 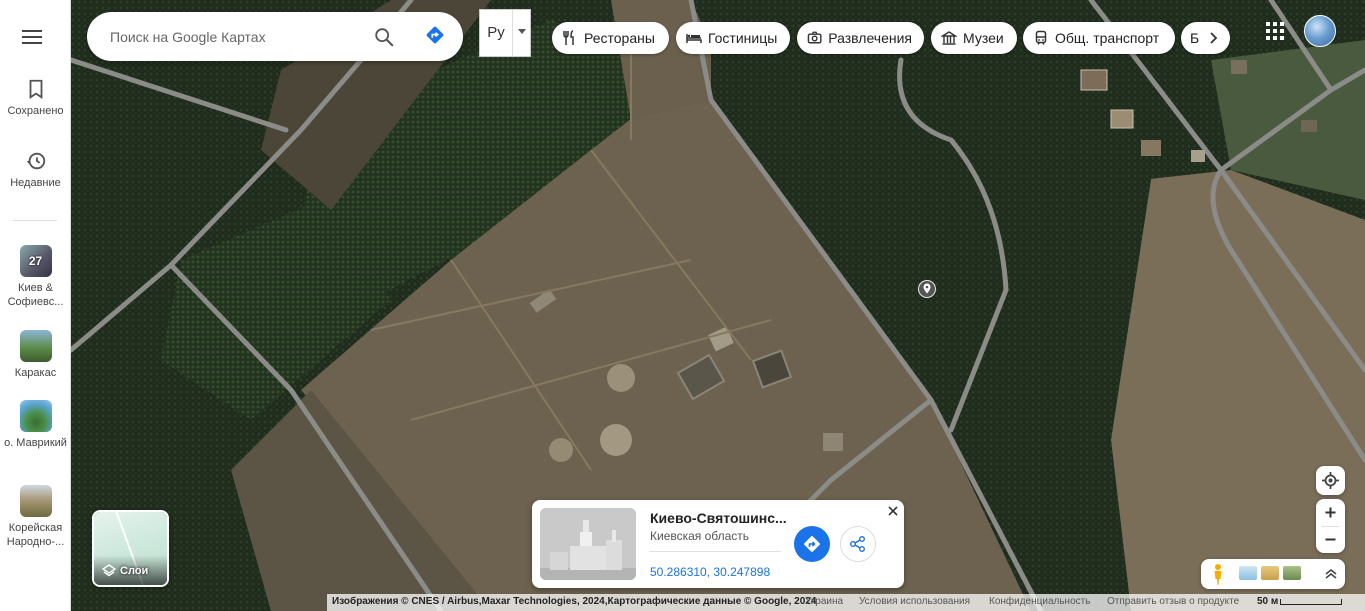 I want to click on recent-item-caracas: Каракас, so click(x=35, y=355).